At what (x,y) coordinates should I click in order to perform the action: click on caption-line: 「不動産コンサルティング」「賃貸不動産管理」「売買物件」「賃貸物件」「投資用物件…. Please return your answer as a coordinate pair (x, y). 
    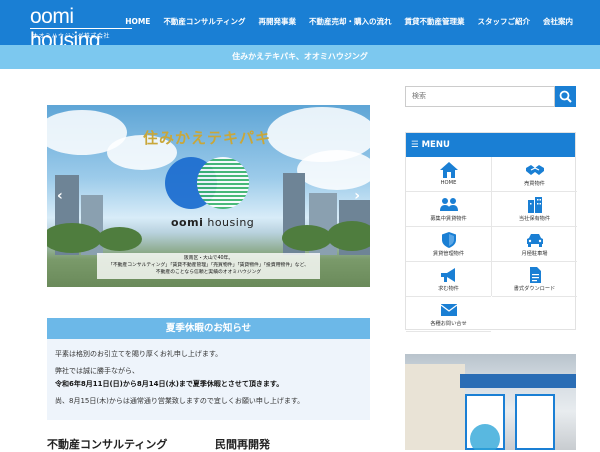
    Looking at the image, I should click on (208, 266).